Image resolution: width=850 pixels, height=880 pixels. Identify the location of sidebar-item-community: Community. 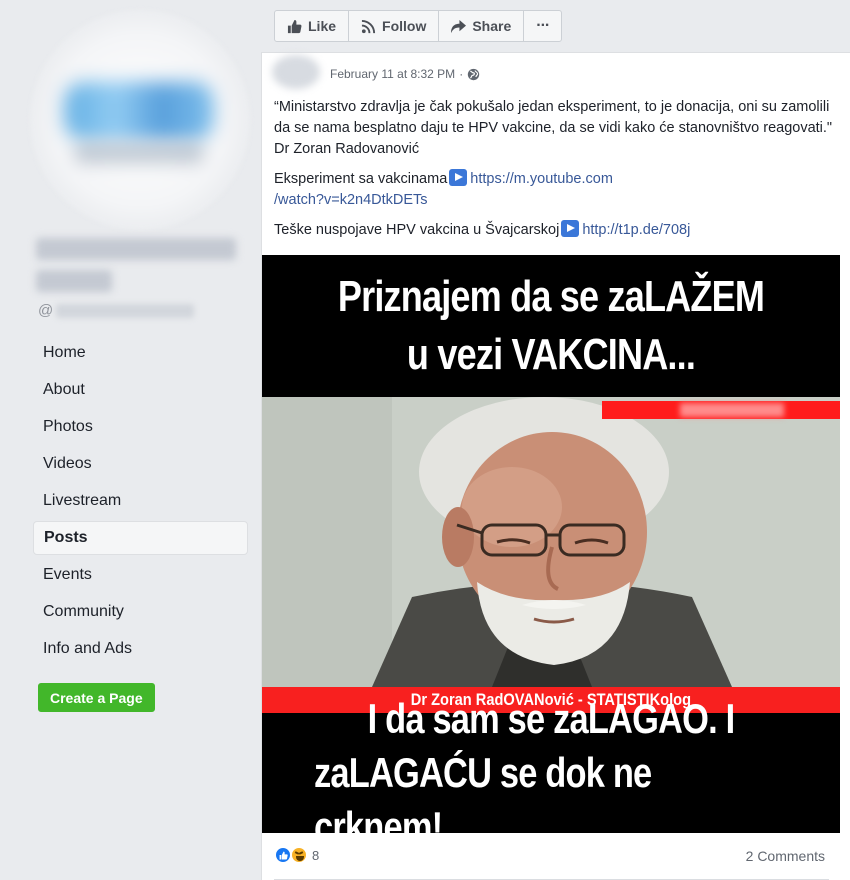
(140, 612).